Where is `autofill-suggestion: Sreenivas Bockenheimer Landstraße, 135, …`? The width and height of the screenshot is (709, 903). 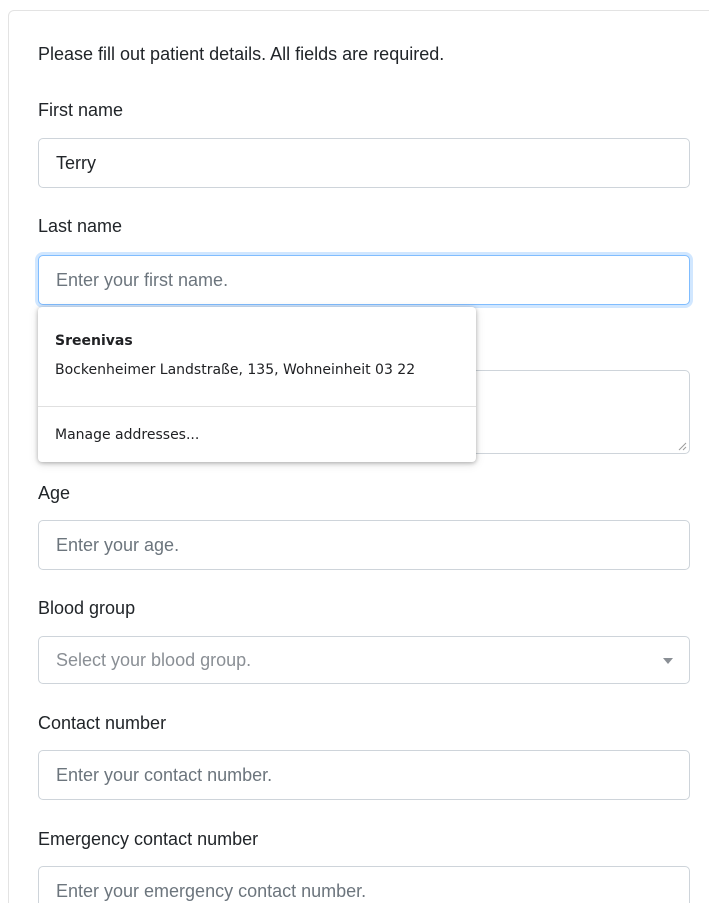 autofill-suggestion: Sreenivas Bockenheimer Landstraße, 135, … is located at coordinates (257, 357).